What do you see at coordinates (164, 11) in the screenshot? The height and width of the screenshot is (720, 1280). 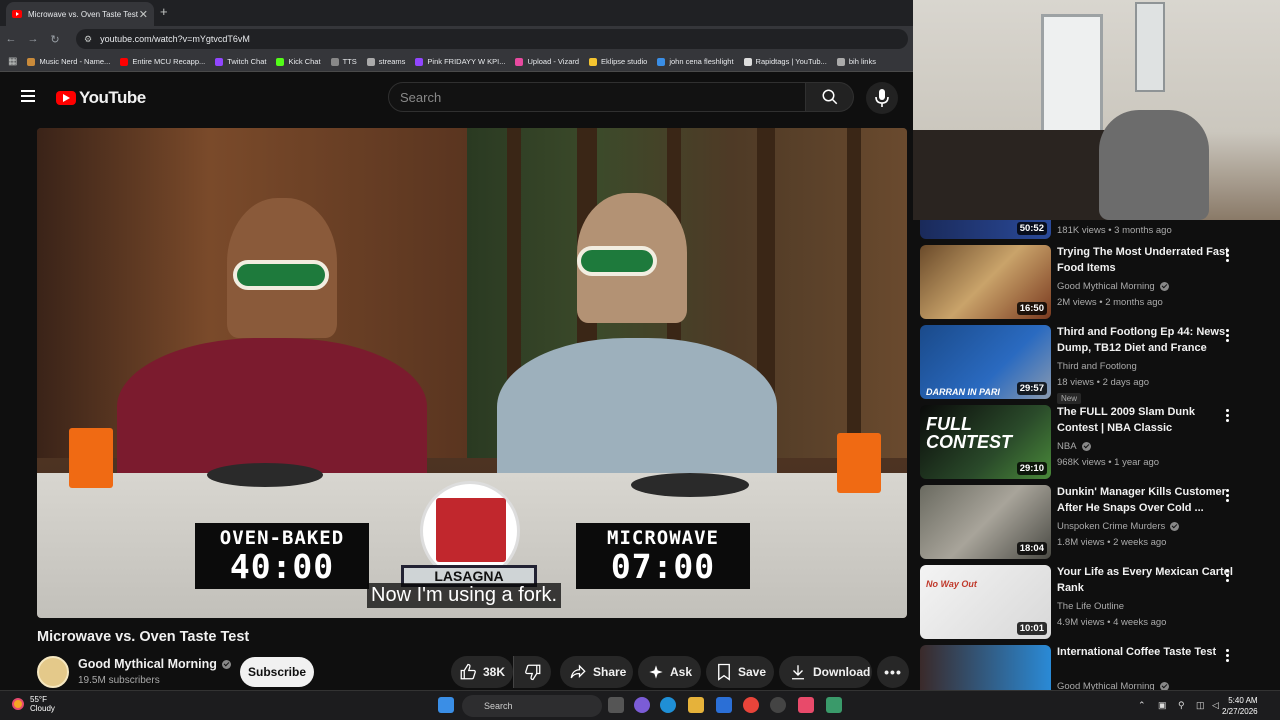 I see `new-tab-icon: +` at bounding box center [164, 11].